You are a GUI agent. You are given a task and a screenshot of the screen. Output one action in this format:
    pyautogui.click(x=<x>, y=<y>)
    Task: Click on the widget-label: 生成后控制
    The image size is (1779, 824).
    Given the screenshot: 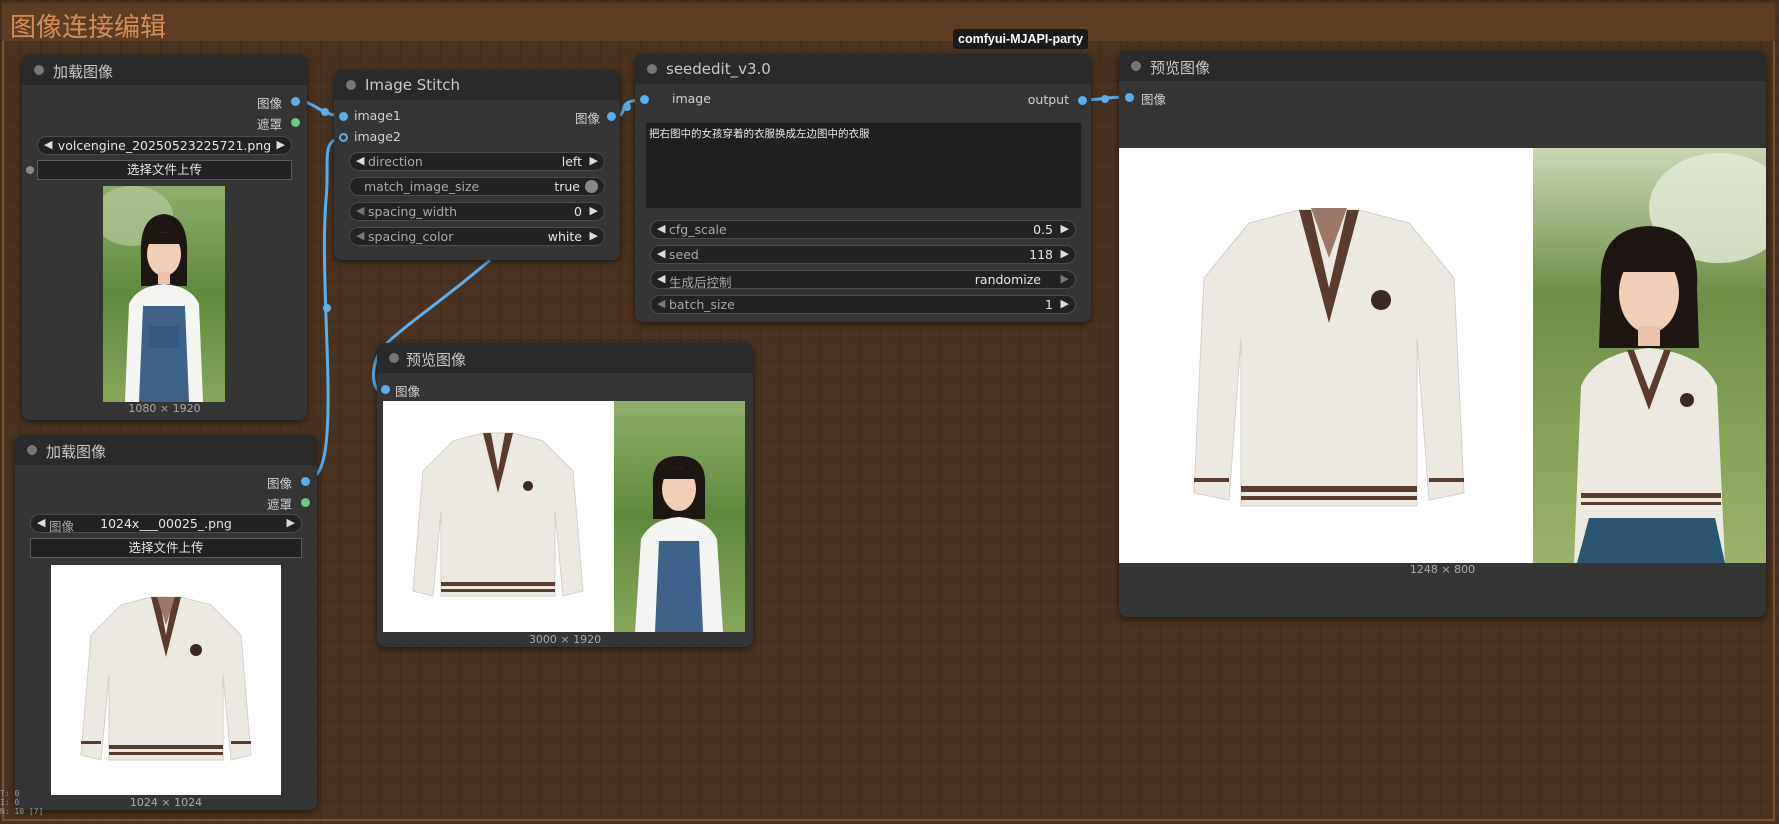 What is the action you would take?
    pyautogui.click(x=700, y=282)
    